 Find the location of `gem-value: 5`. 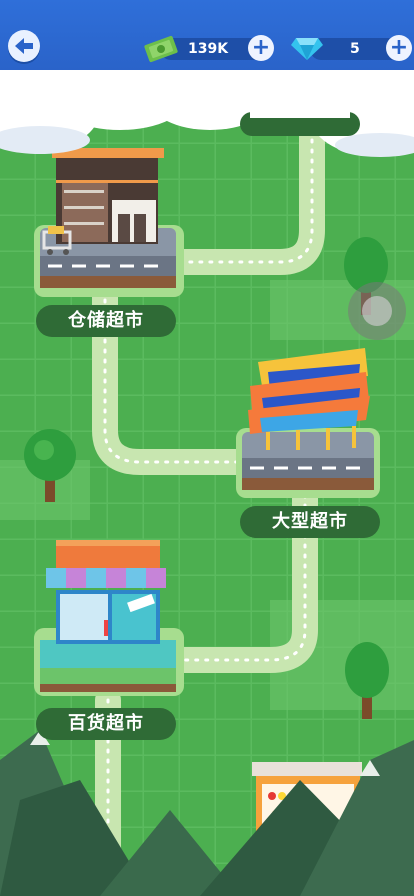

gem-value: 5 is located at coordinates (355, 49).